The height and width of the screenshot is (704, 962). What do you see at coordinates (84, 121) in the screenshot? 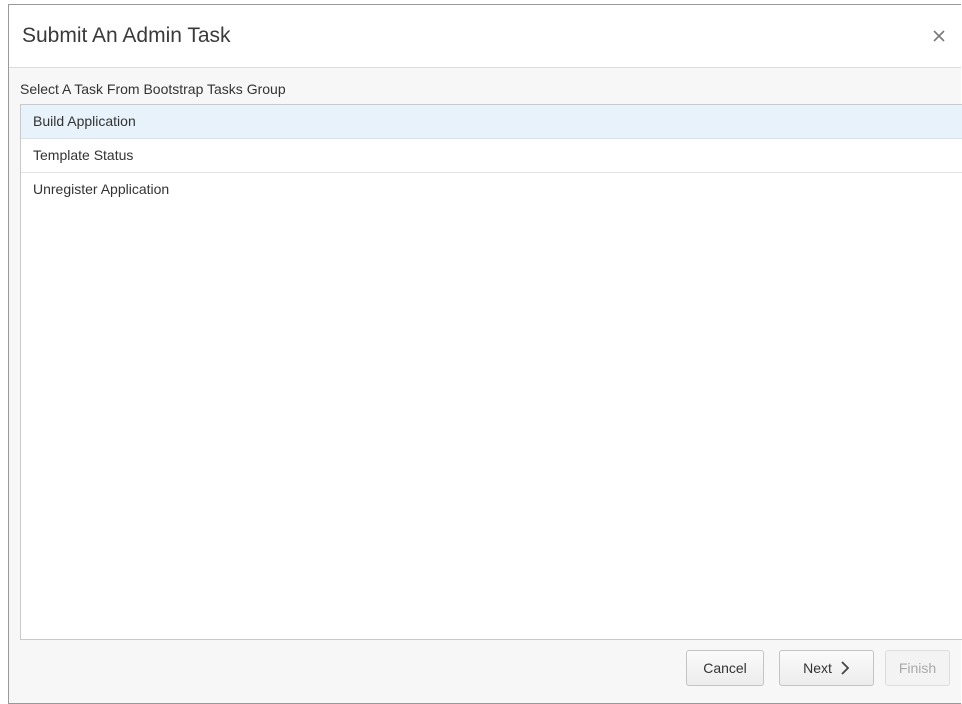
I see `task-item-label: Build Application` at bounding box center [84, 121].